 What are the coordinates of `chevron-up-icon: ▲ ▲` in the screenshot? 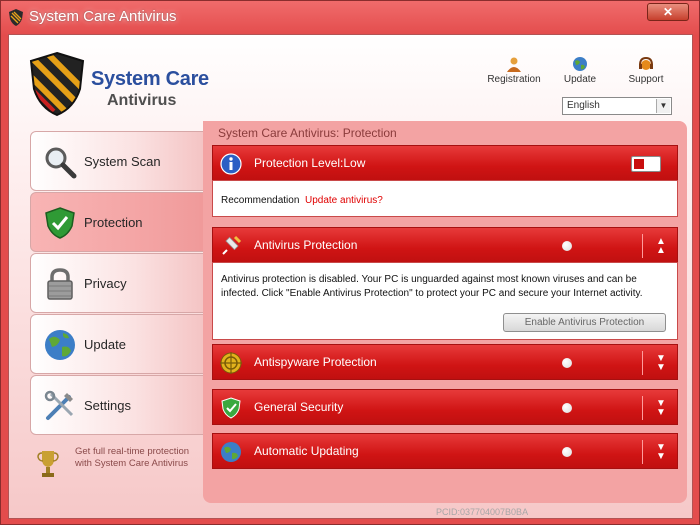 It's located at (661, 246).